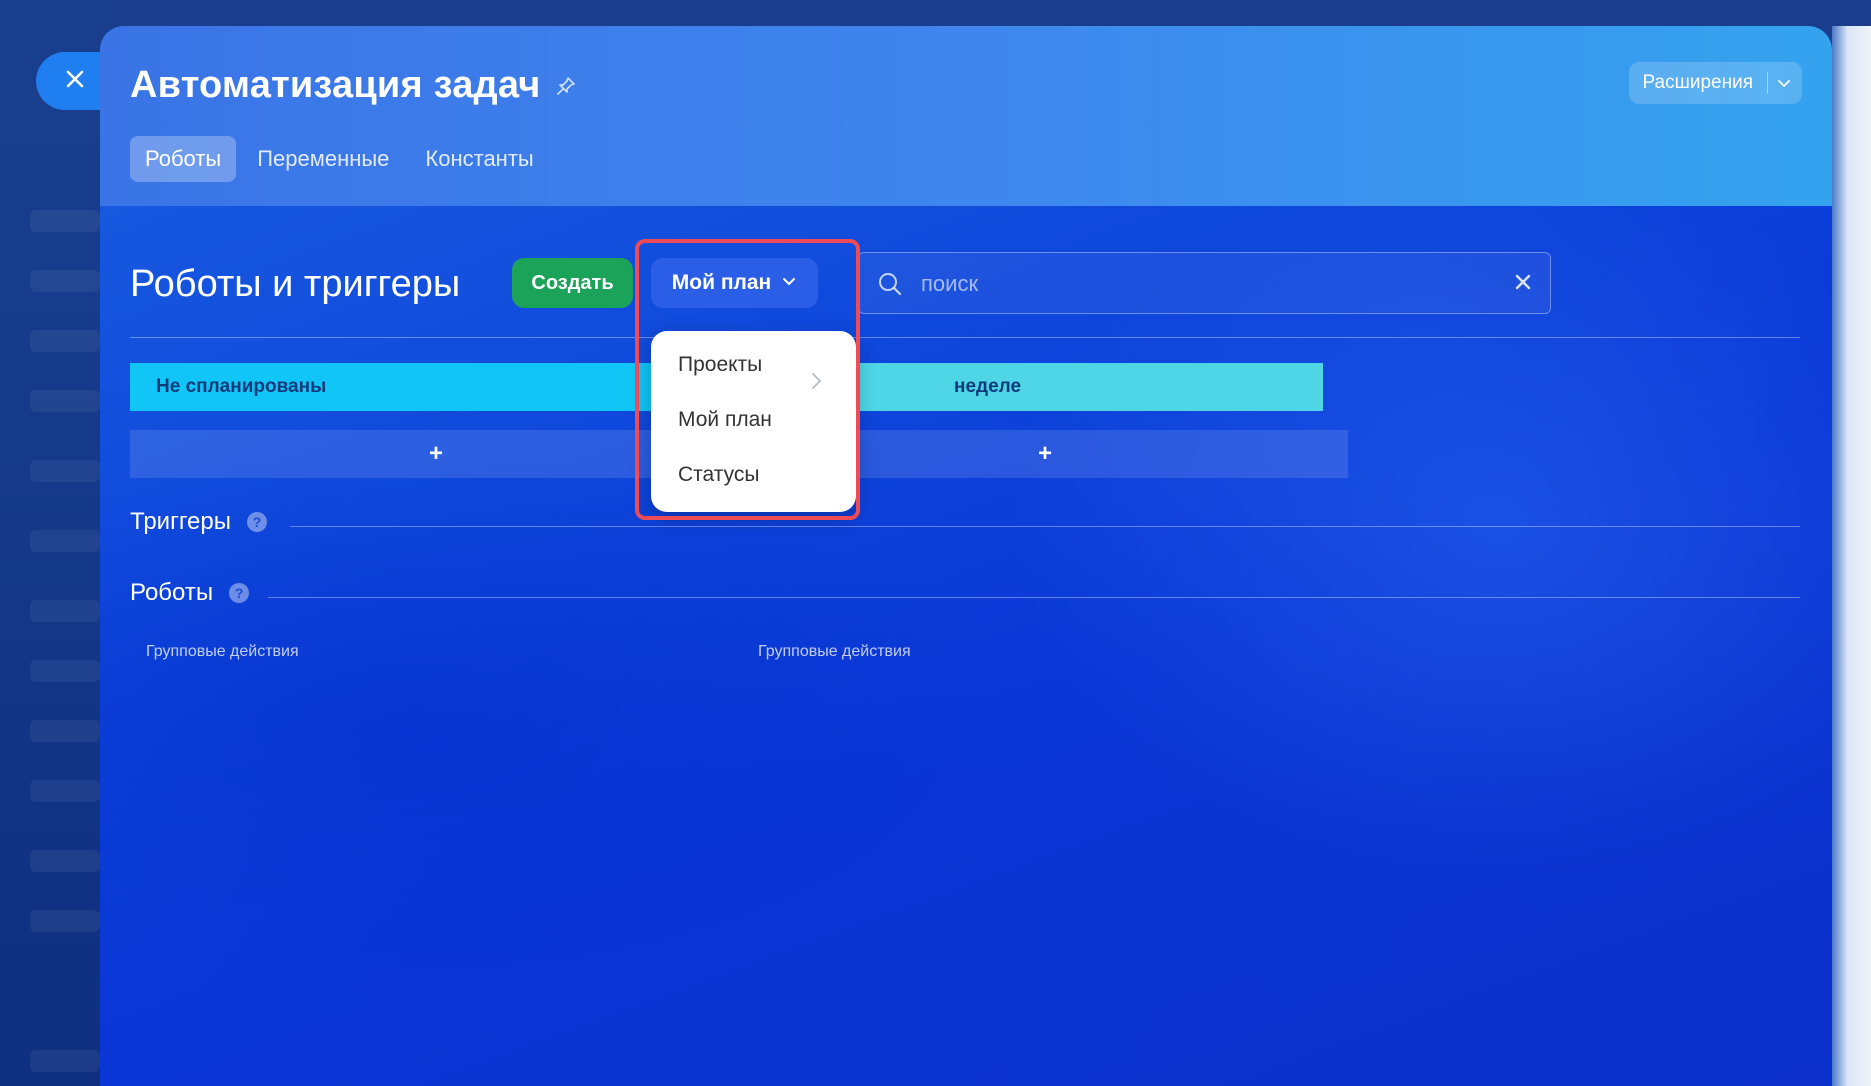 This screenshot has height=1086, width=1871. I want to click on header-divider, so click(965, 337).